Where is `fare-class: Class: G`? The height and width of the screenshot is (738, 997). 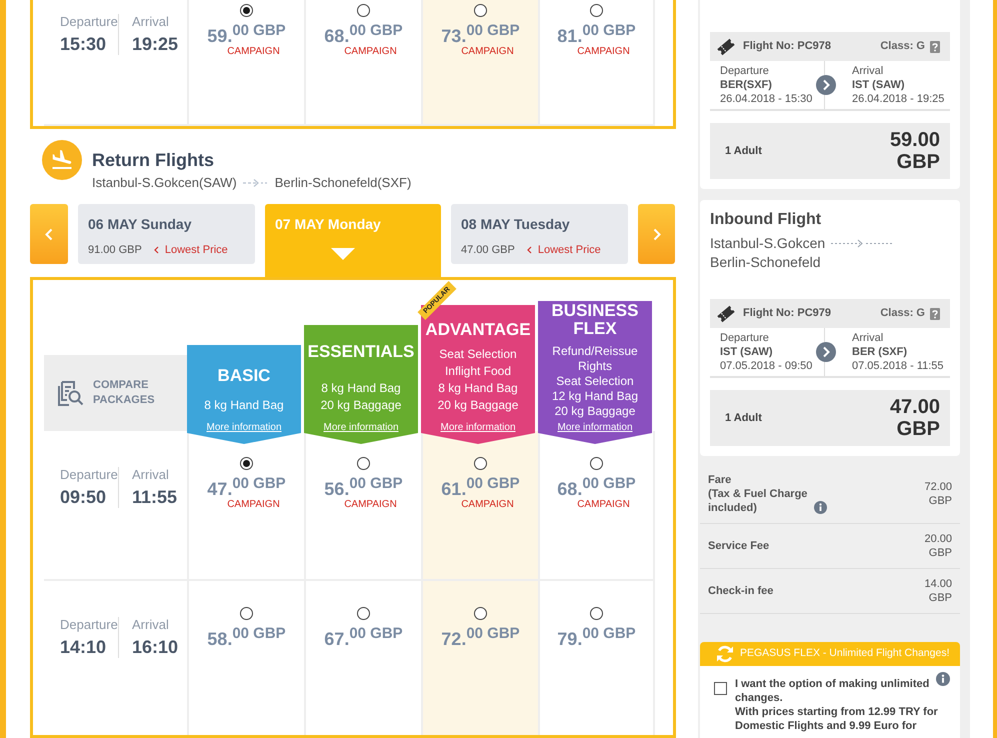
fare-class: Class: G is located at coordinates (902, 314).